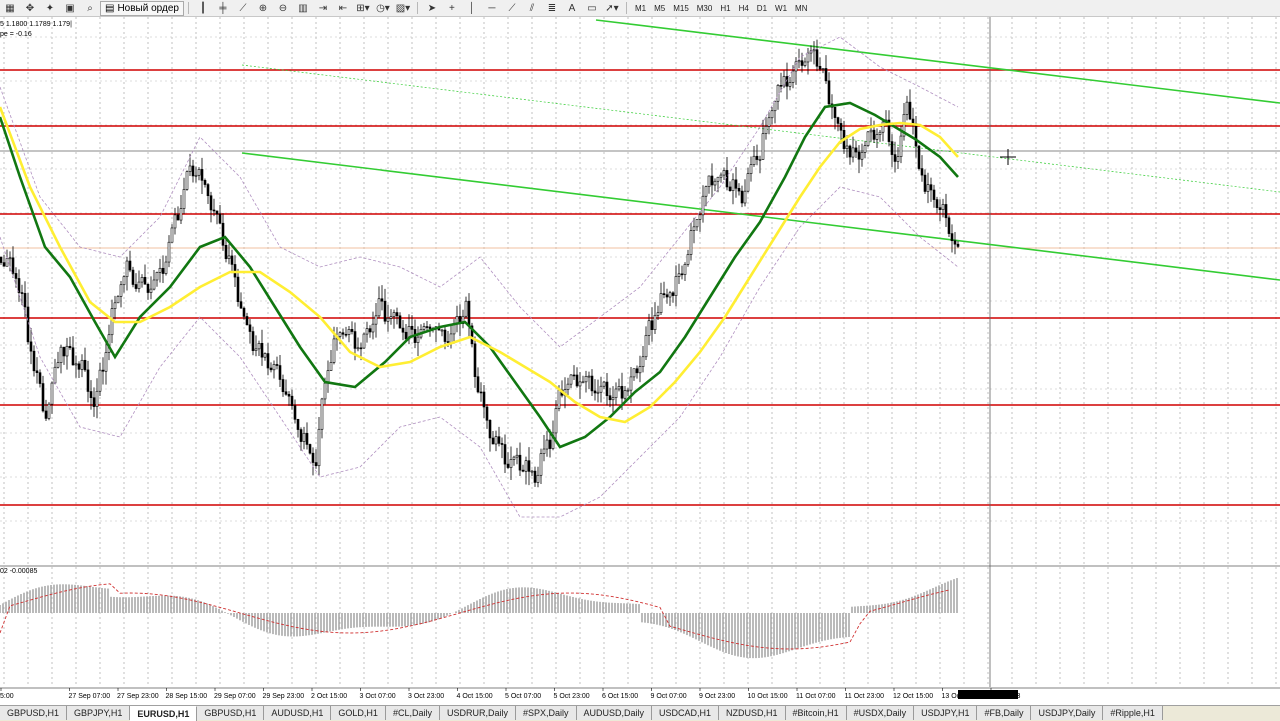  I want to click on zoom-in-icon: ⊕, so click(263, 8).